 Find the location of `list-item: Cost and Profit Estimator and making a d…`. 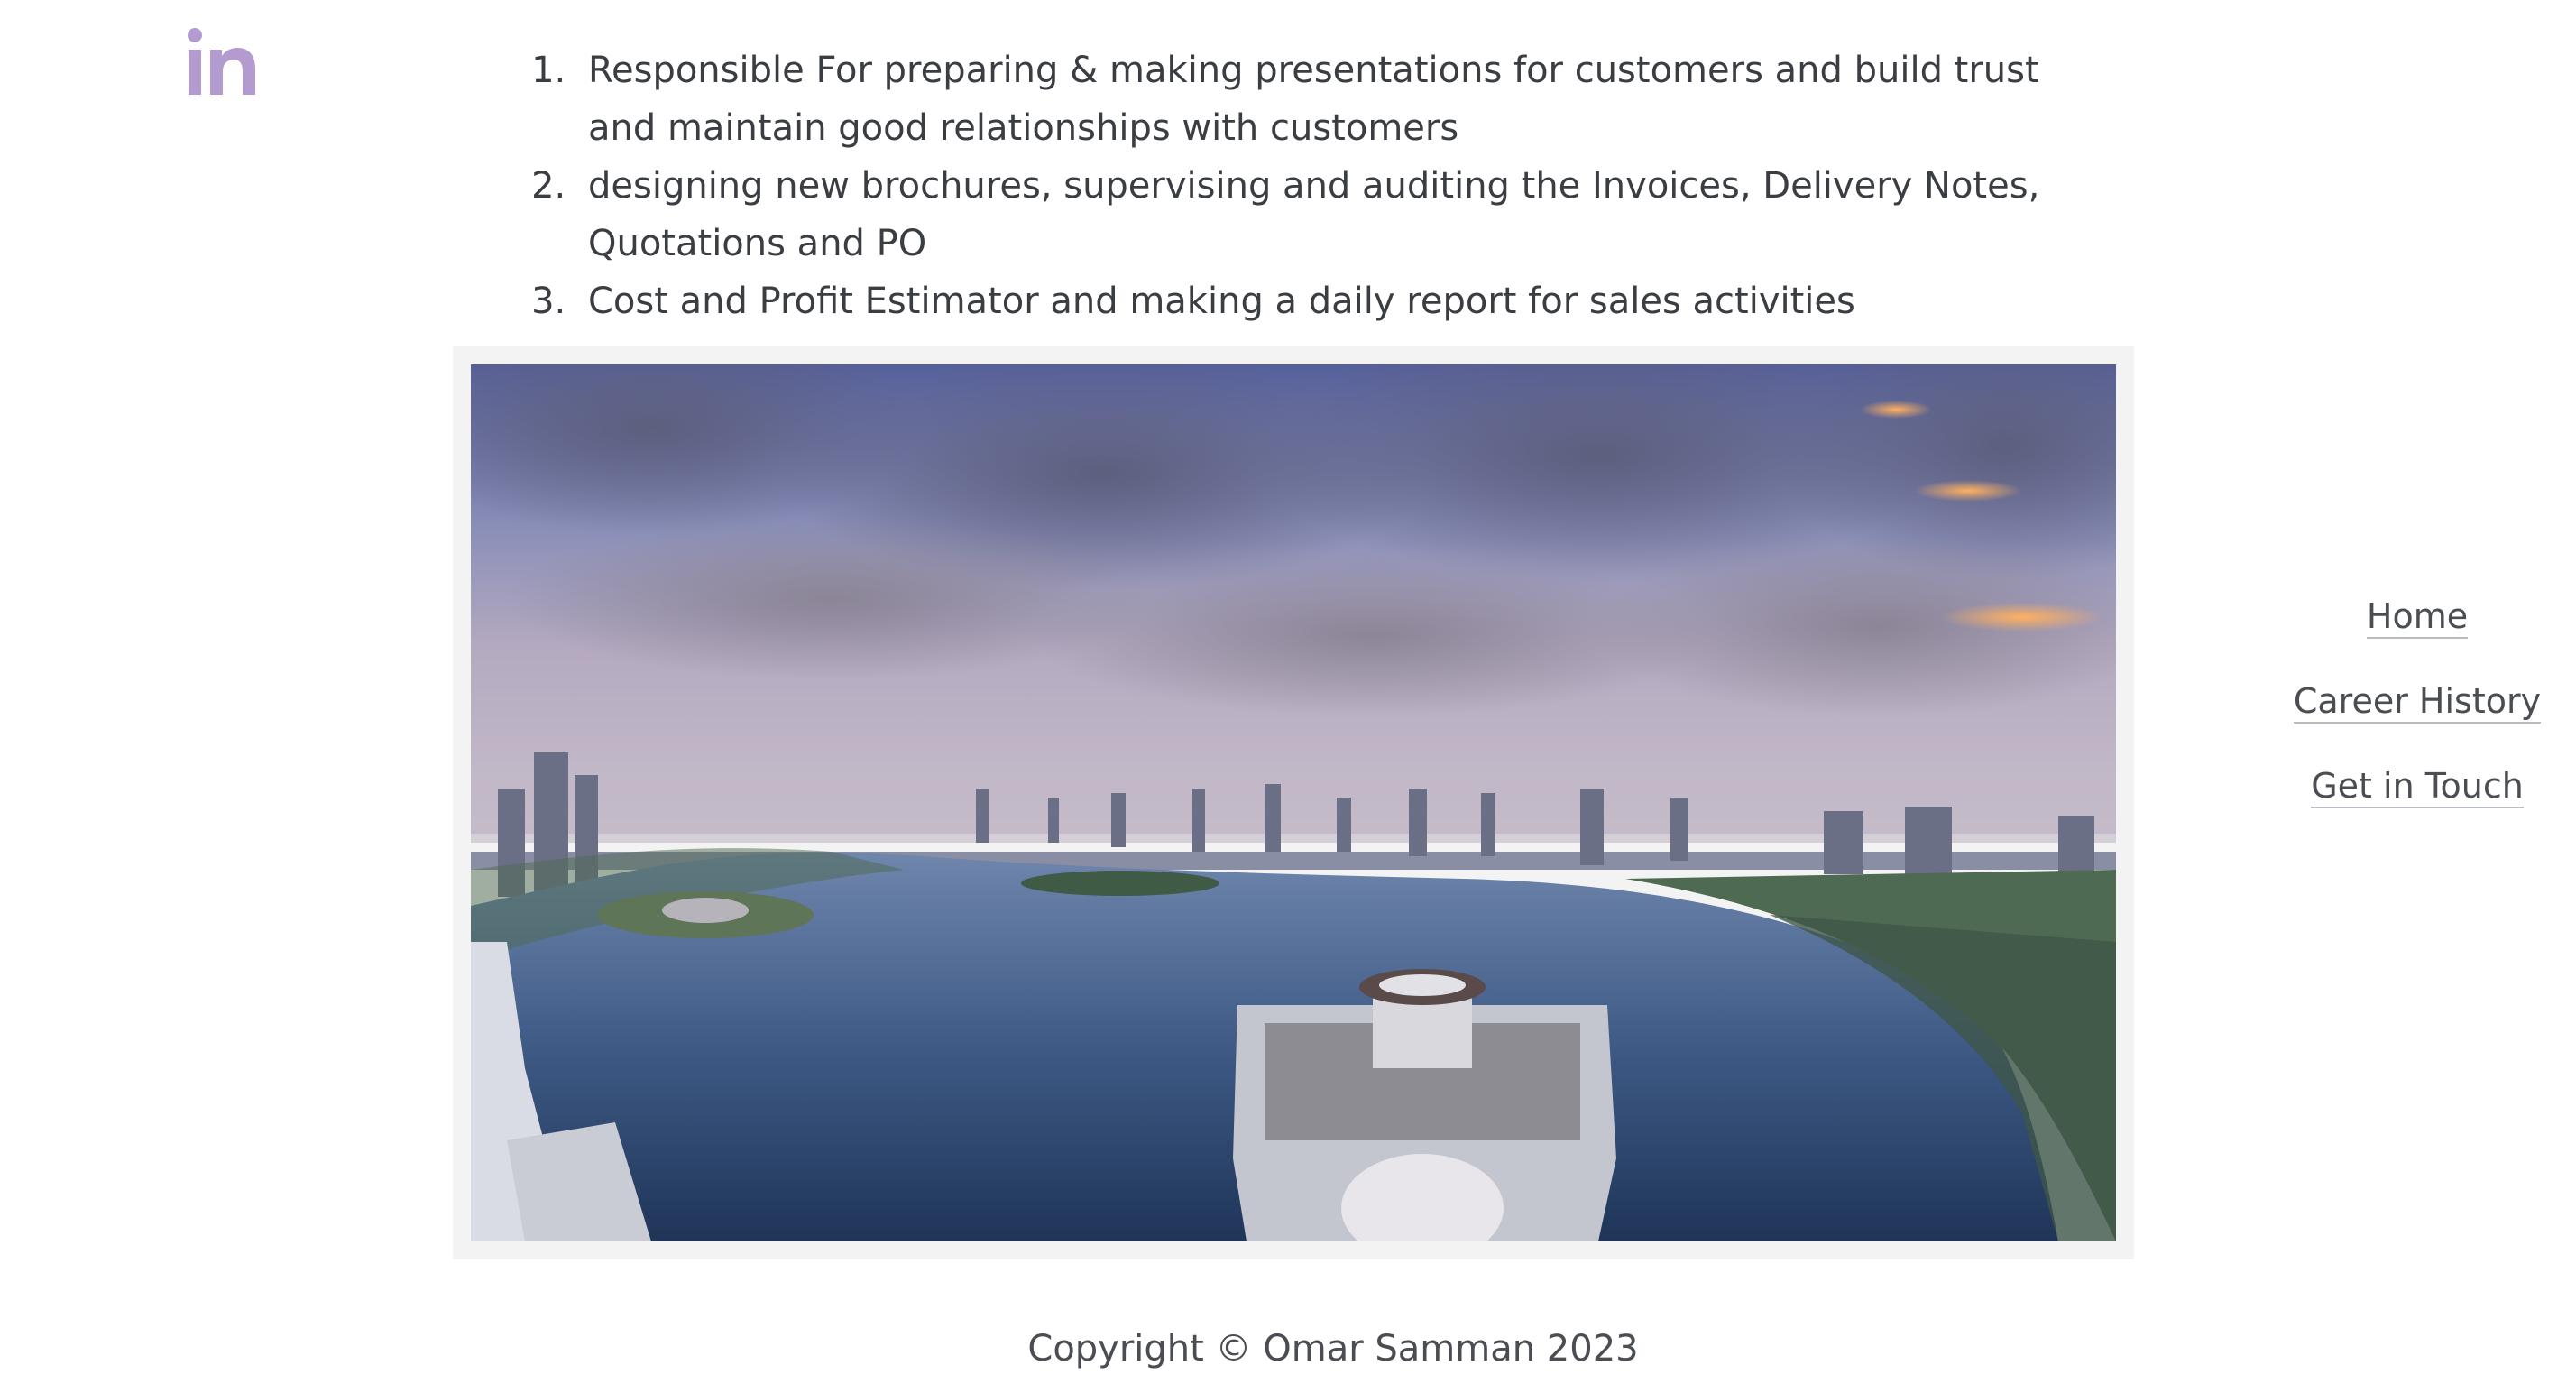

list-item: Cost and Profit Estimator and making a d… is located at coordinates (1344, 301).